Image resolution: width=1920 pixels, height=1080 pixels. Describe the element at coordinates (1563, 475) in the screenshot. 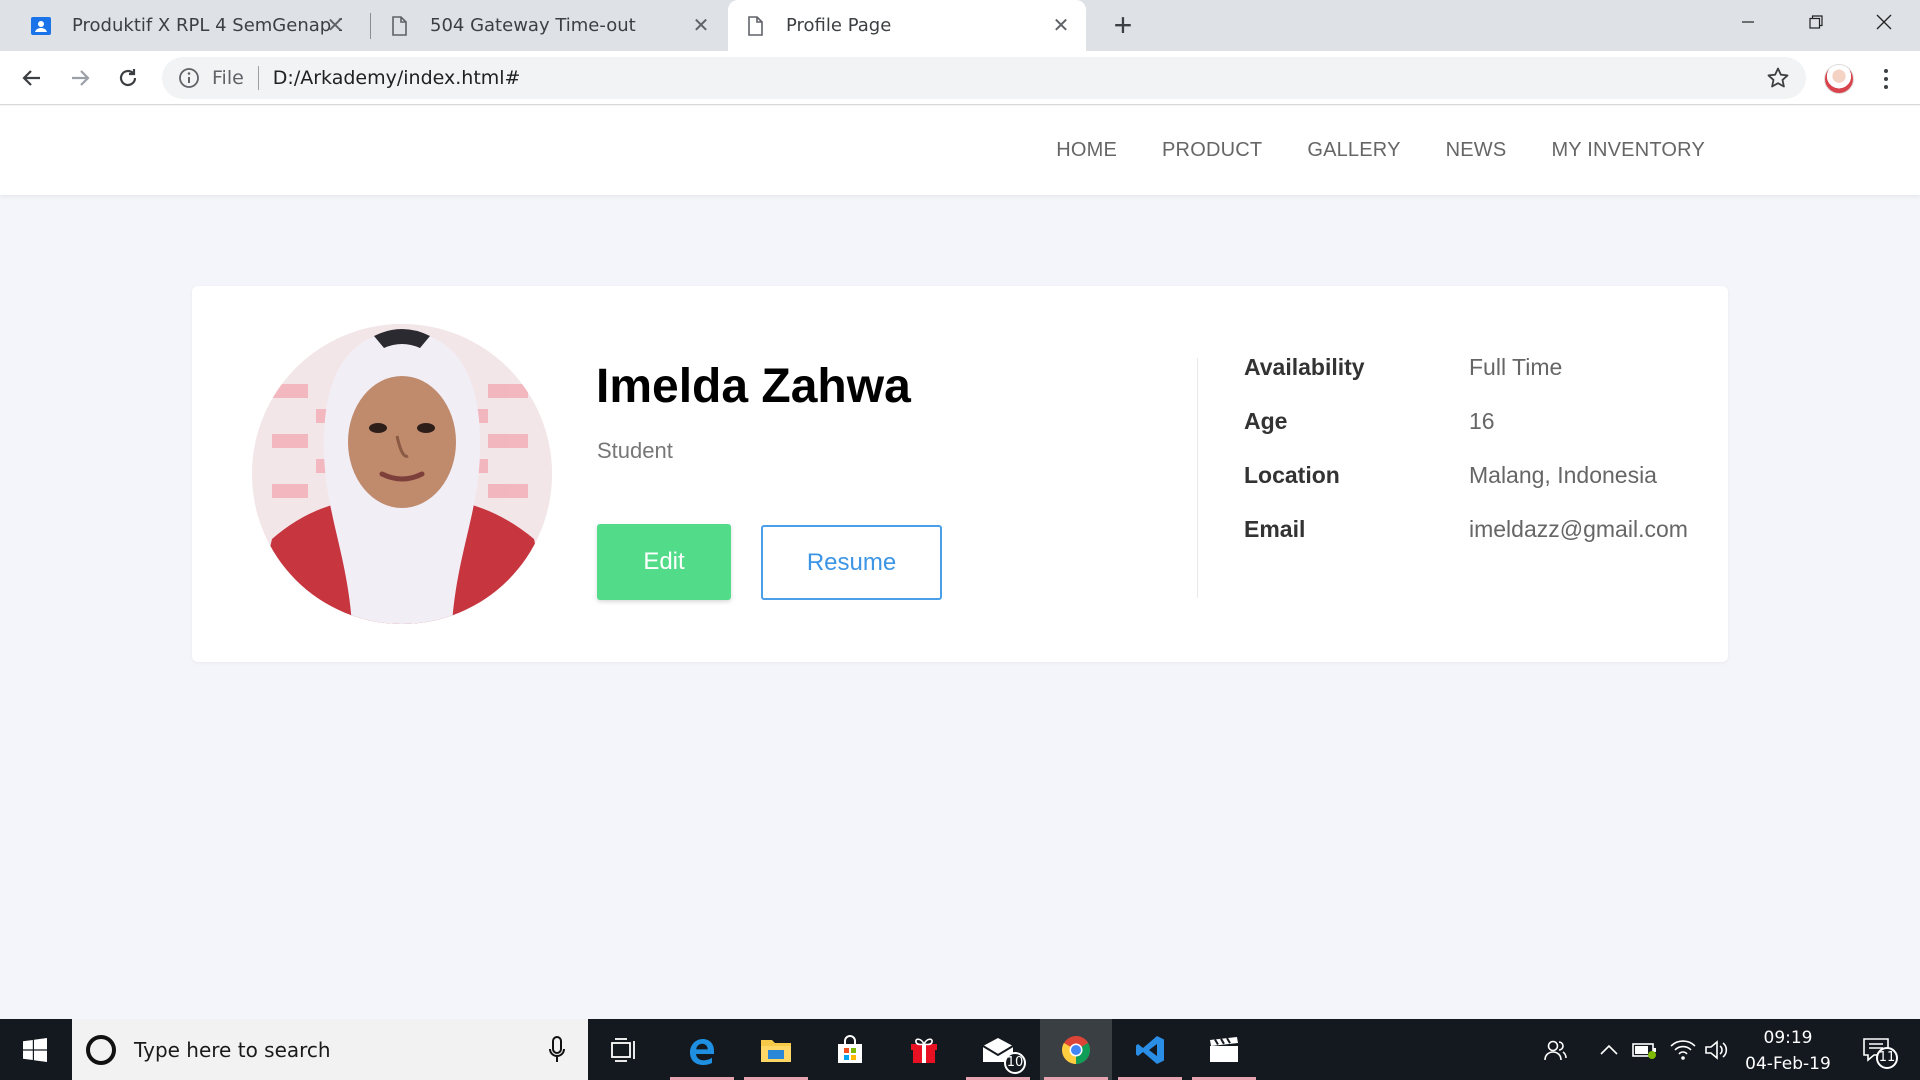

I see `info-value: Malang, Indonesia` at that location.